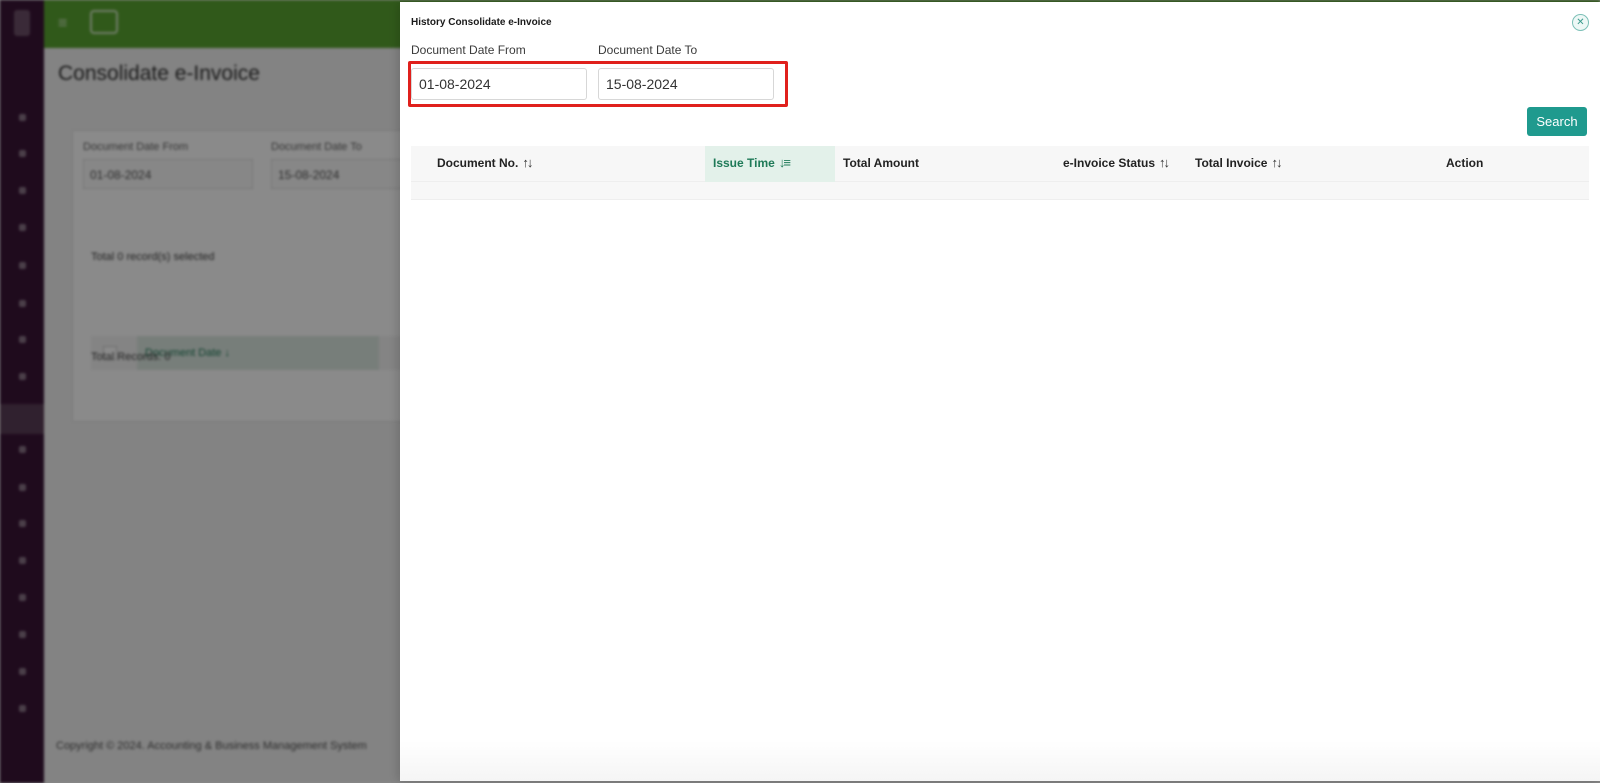 Image resolution: width=1600 pixels, height=783 pixels. I want to click on column-header-action: Action, so click(1517, 164).